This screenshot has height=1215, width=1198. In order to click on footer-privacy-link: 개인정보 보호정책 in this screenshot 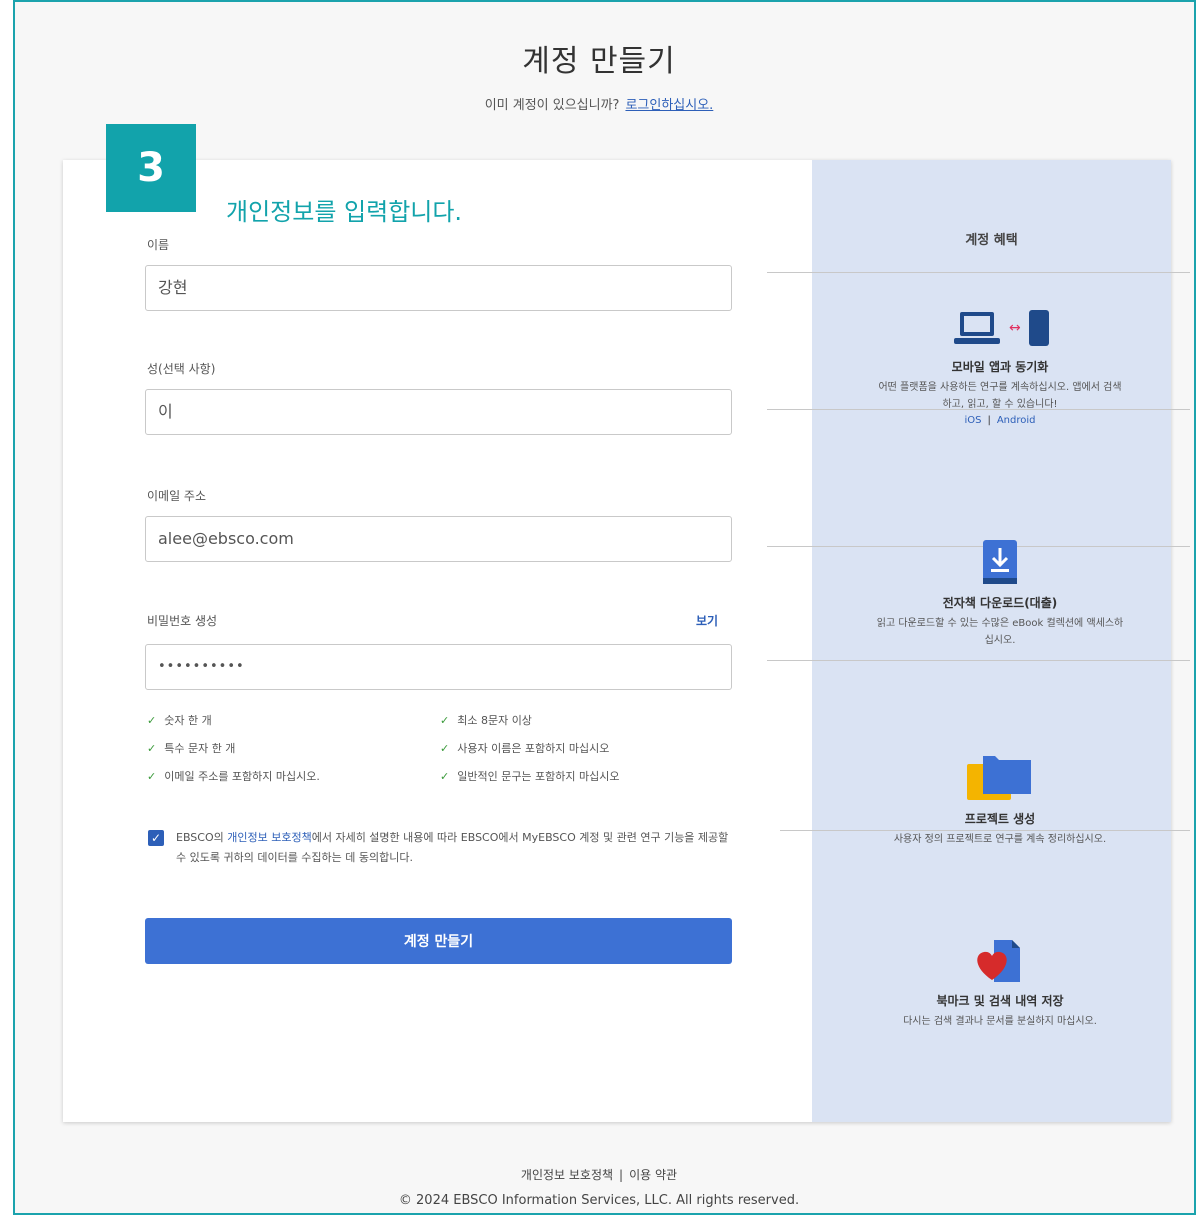, I will do `click(567, 1175)`.